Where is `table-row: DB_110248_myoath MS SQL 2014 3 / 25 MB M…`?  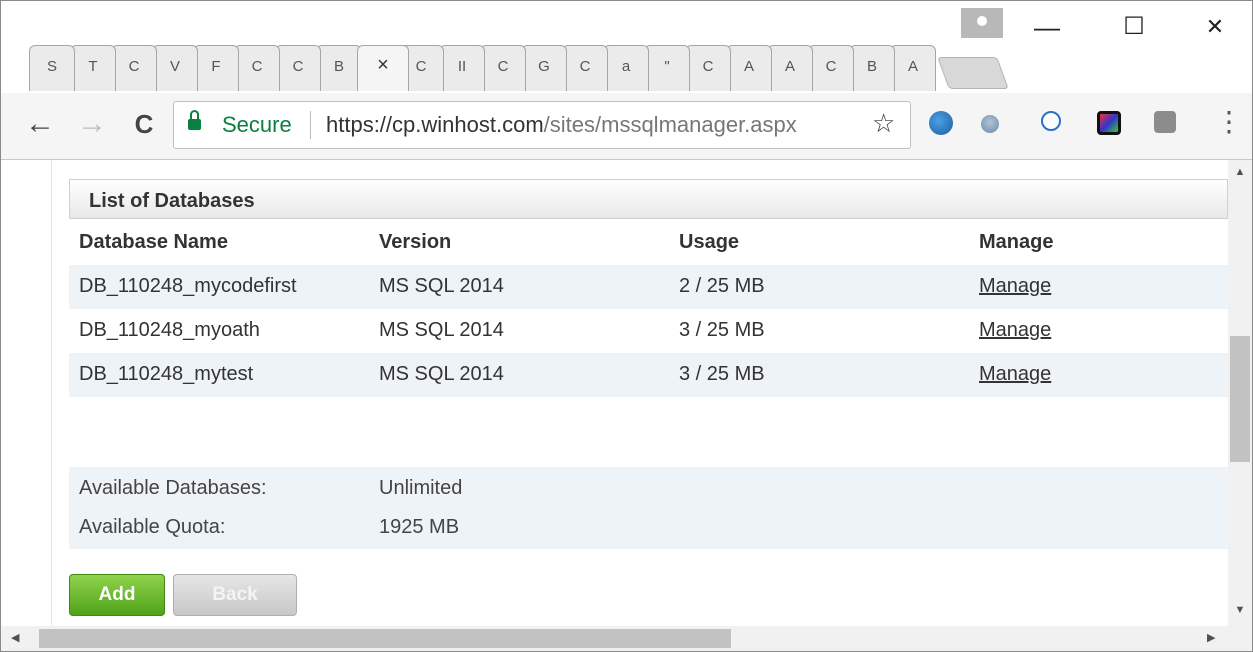 table-row: DB_110248_myoath MS SQL 2014 3 / 25 MB M… is located at coordinates (648, 331).